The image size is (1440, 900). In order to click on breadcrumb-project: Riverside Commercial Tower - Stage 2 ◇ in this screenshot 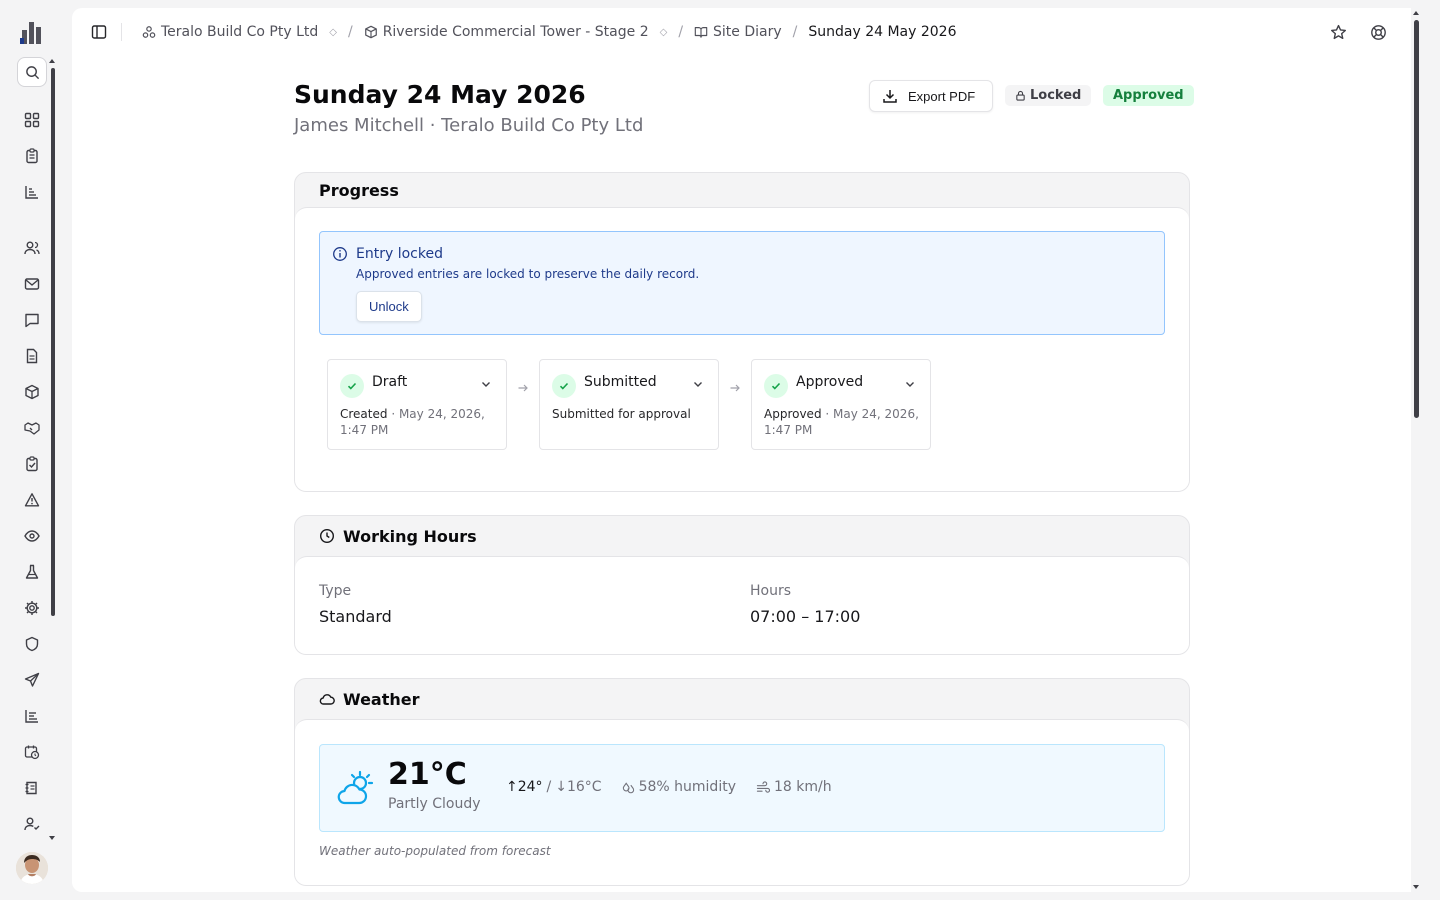, I will do `click(515, 32)`.